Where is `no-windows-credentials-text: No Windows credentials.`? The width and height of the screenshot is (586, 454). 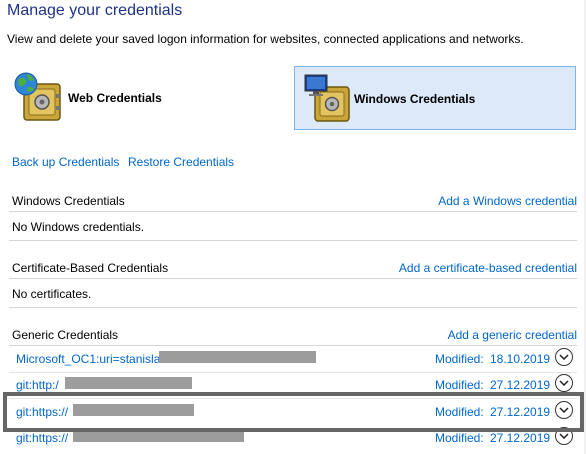 no-windows-credentials-text: No Windows credentials. is located at coordinates (78, 227).